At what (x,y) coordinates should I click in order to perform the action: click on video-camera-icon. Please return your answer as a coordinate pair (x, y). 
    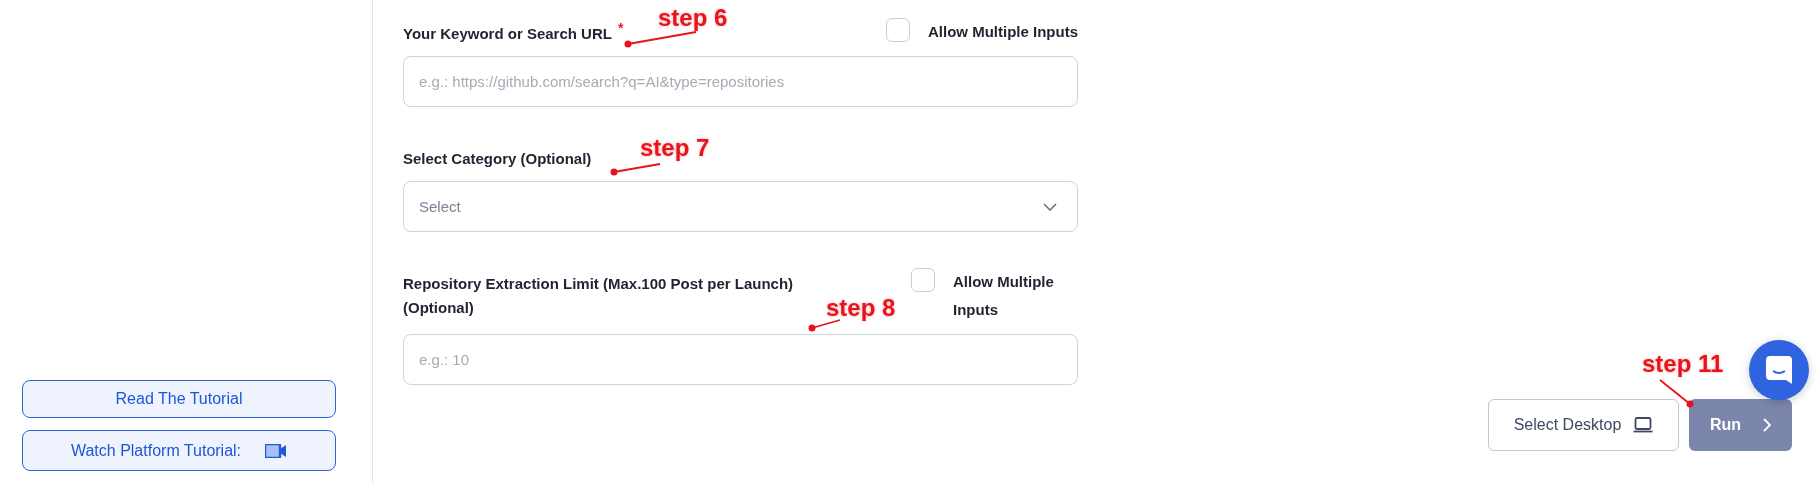
    Looking at the image, I should click on (276, 450).